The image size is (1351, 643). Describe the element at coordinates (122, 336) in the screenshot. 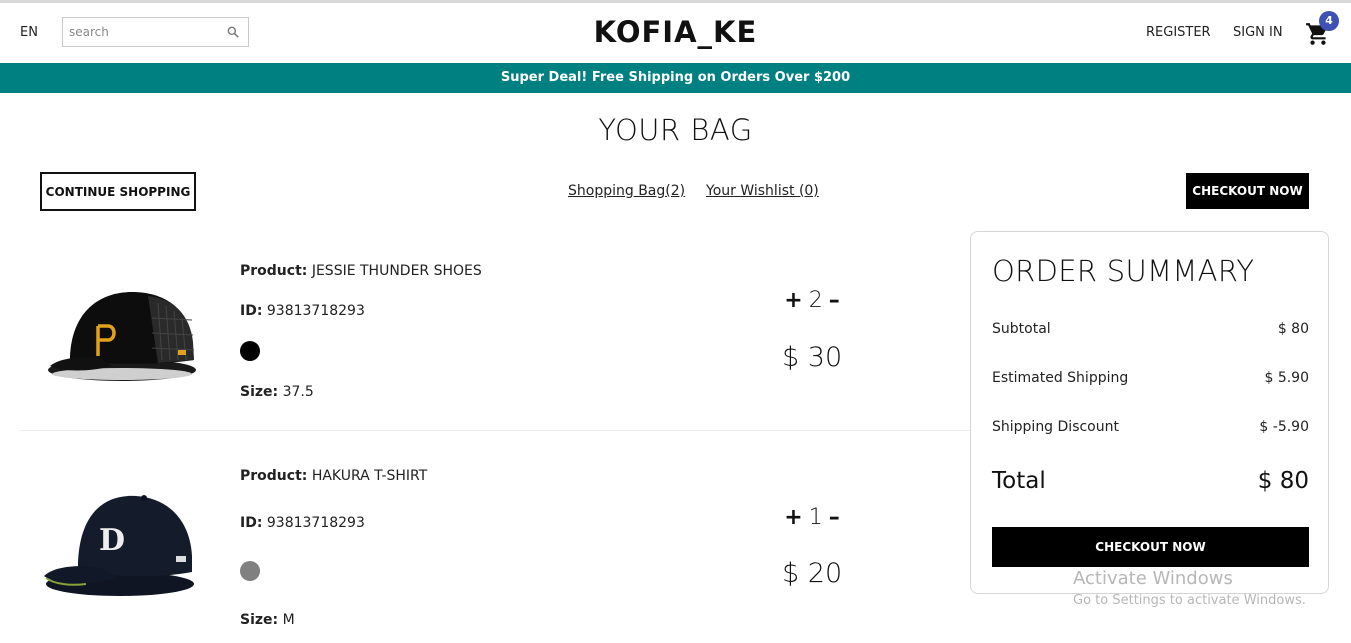

I see `black-trucker-cap-icon` at that location.